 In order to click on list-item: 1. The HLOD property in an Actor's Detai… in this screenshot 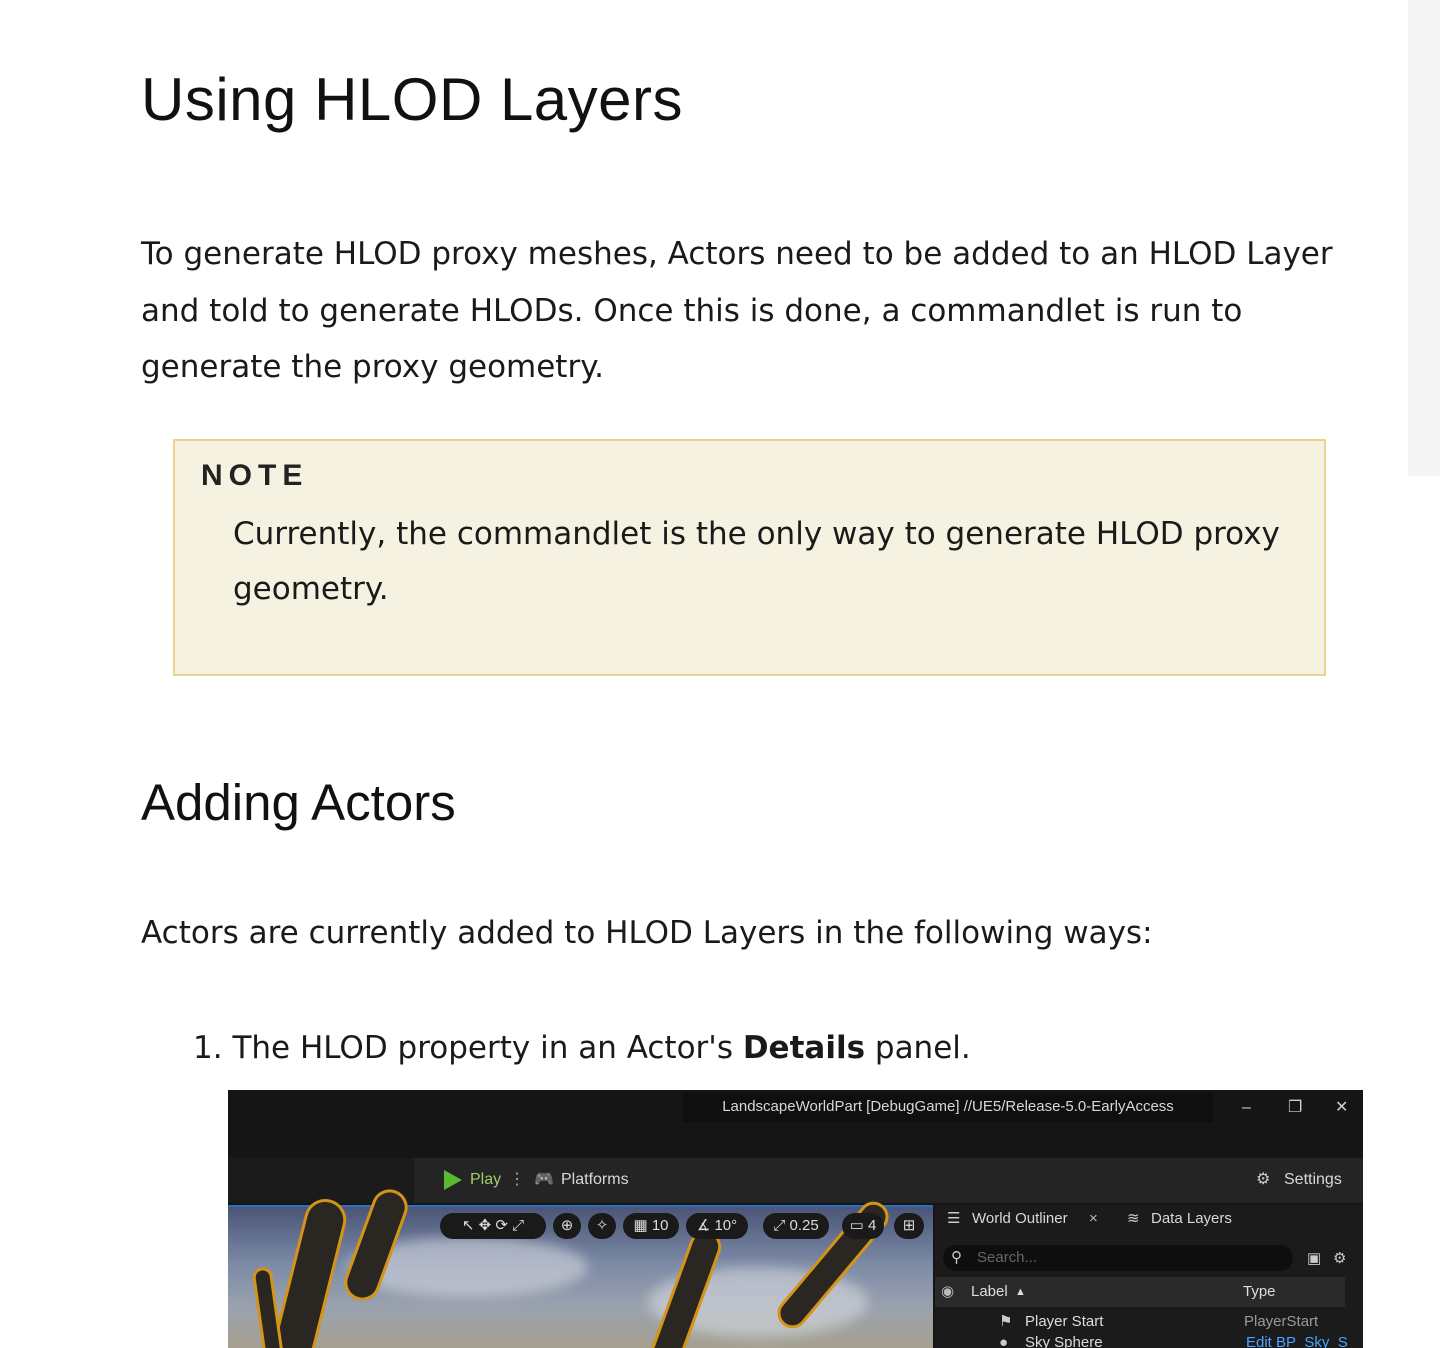, I will do `click(582, 1048)`.